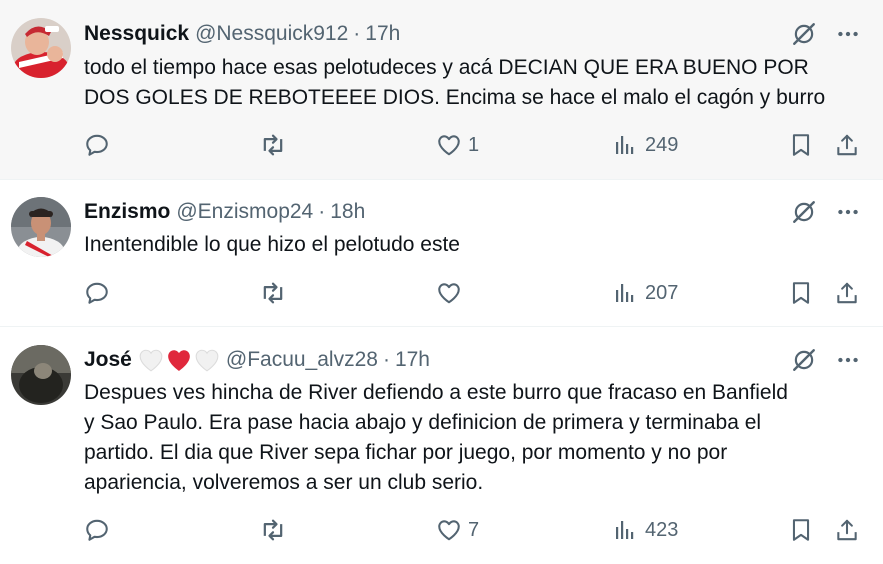 This screenshot has width=883, height=564. Describe the element at coordinates (127, 212) in the screenshot. I see `display-name: Enzismo` at that location.